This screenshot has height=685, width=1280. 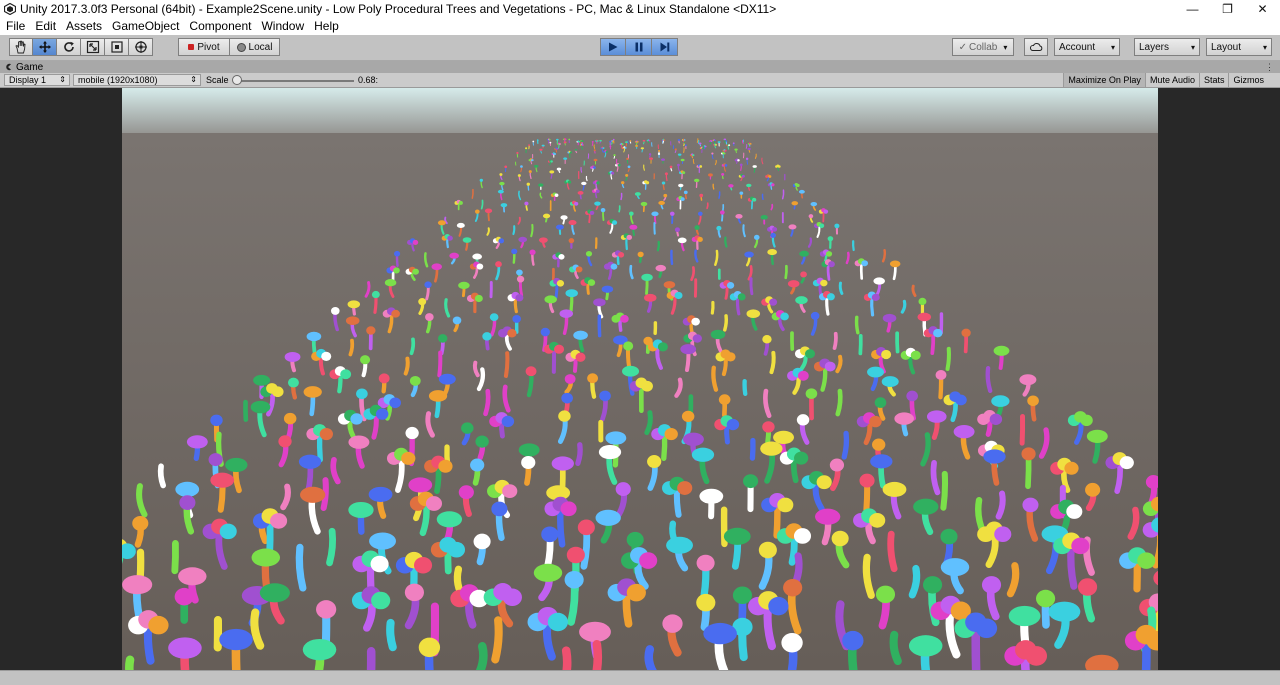 What do you see at coordinates (1248, 80) in the screenshot?
I see `gizmos-toggle: Gizmos` at bounding box center [1248, 80].